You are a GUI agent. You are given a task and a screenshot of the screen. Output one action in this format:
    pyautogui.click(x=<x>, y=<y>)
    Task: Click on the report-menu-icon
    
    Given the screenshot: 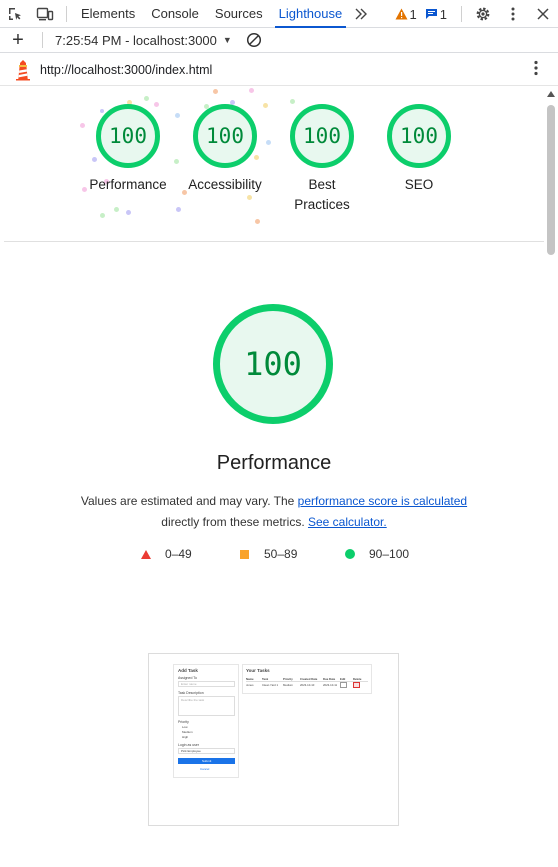 What is the action you would take?
    pyautogui.click(x=536, y=70)
    